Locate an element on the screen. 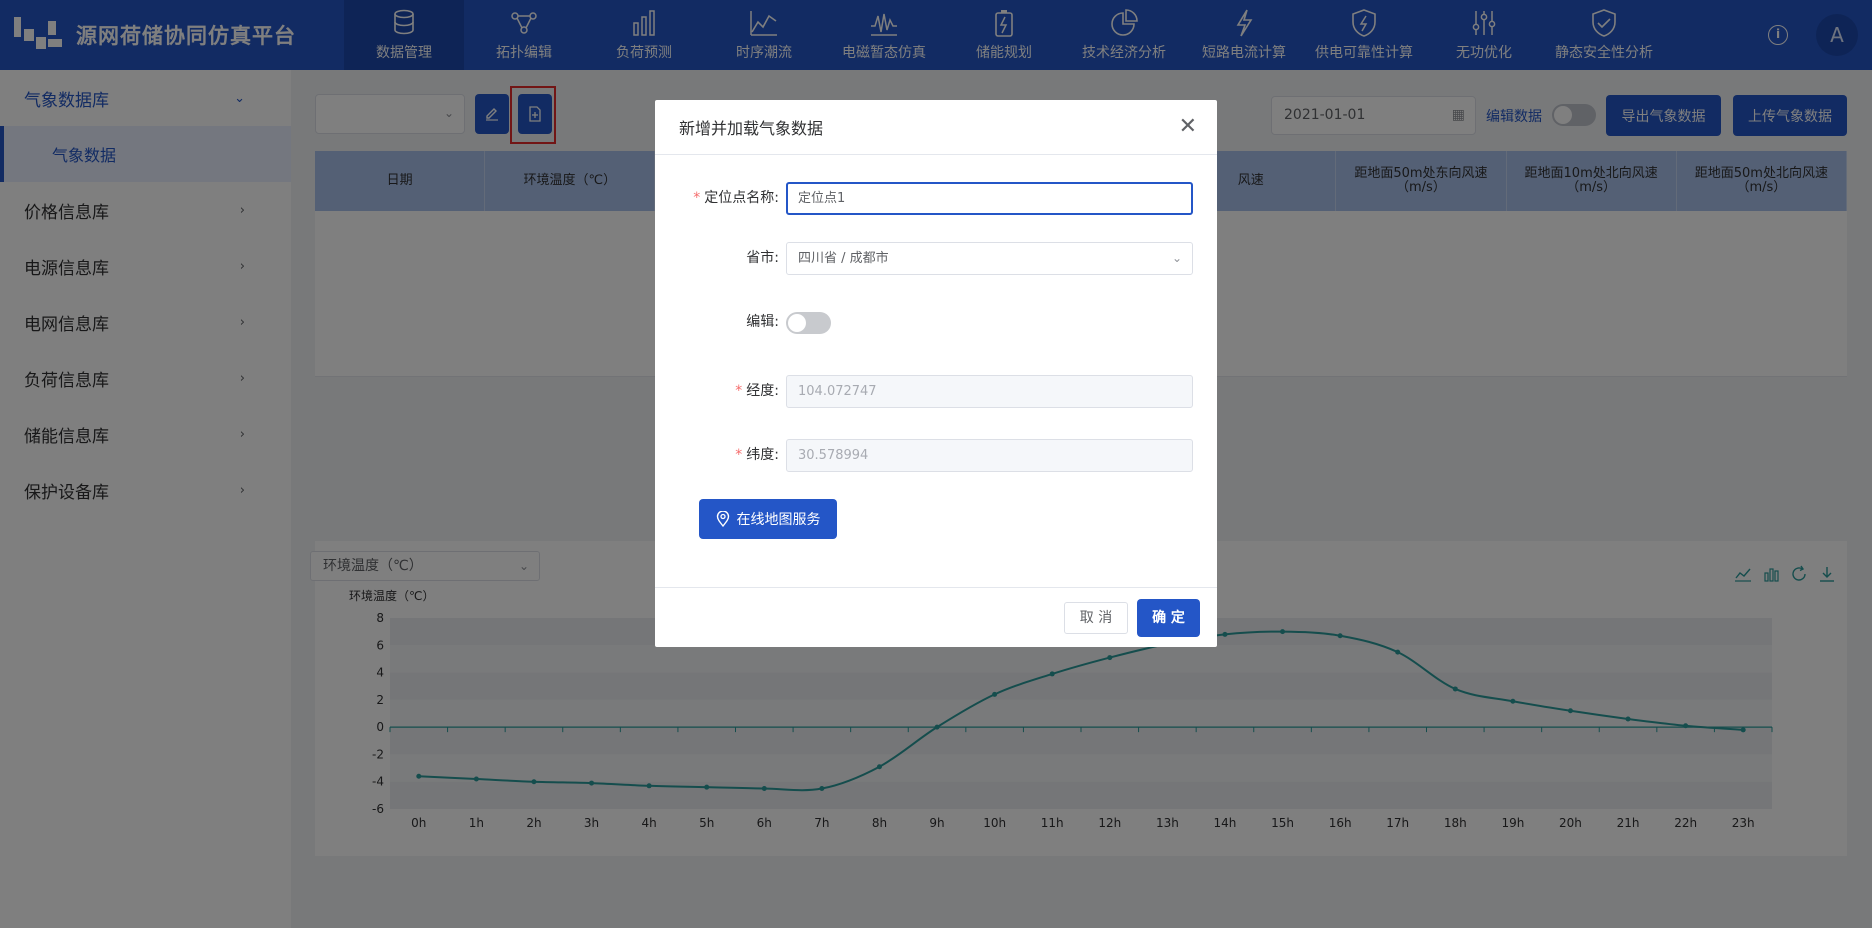 This screenshot has width=1872, height=928. chevron-down-icon: ⌄ is located at coordinates (1176, 258).